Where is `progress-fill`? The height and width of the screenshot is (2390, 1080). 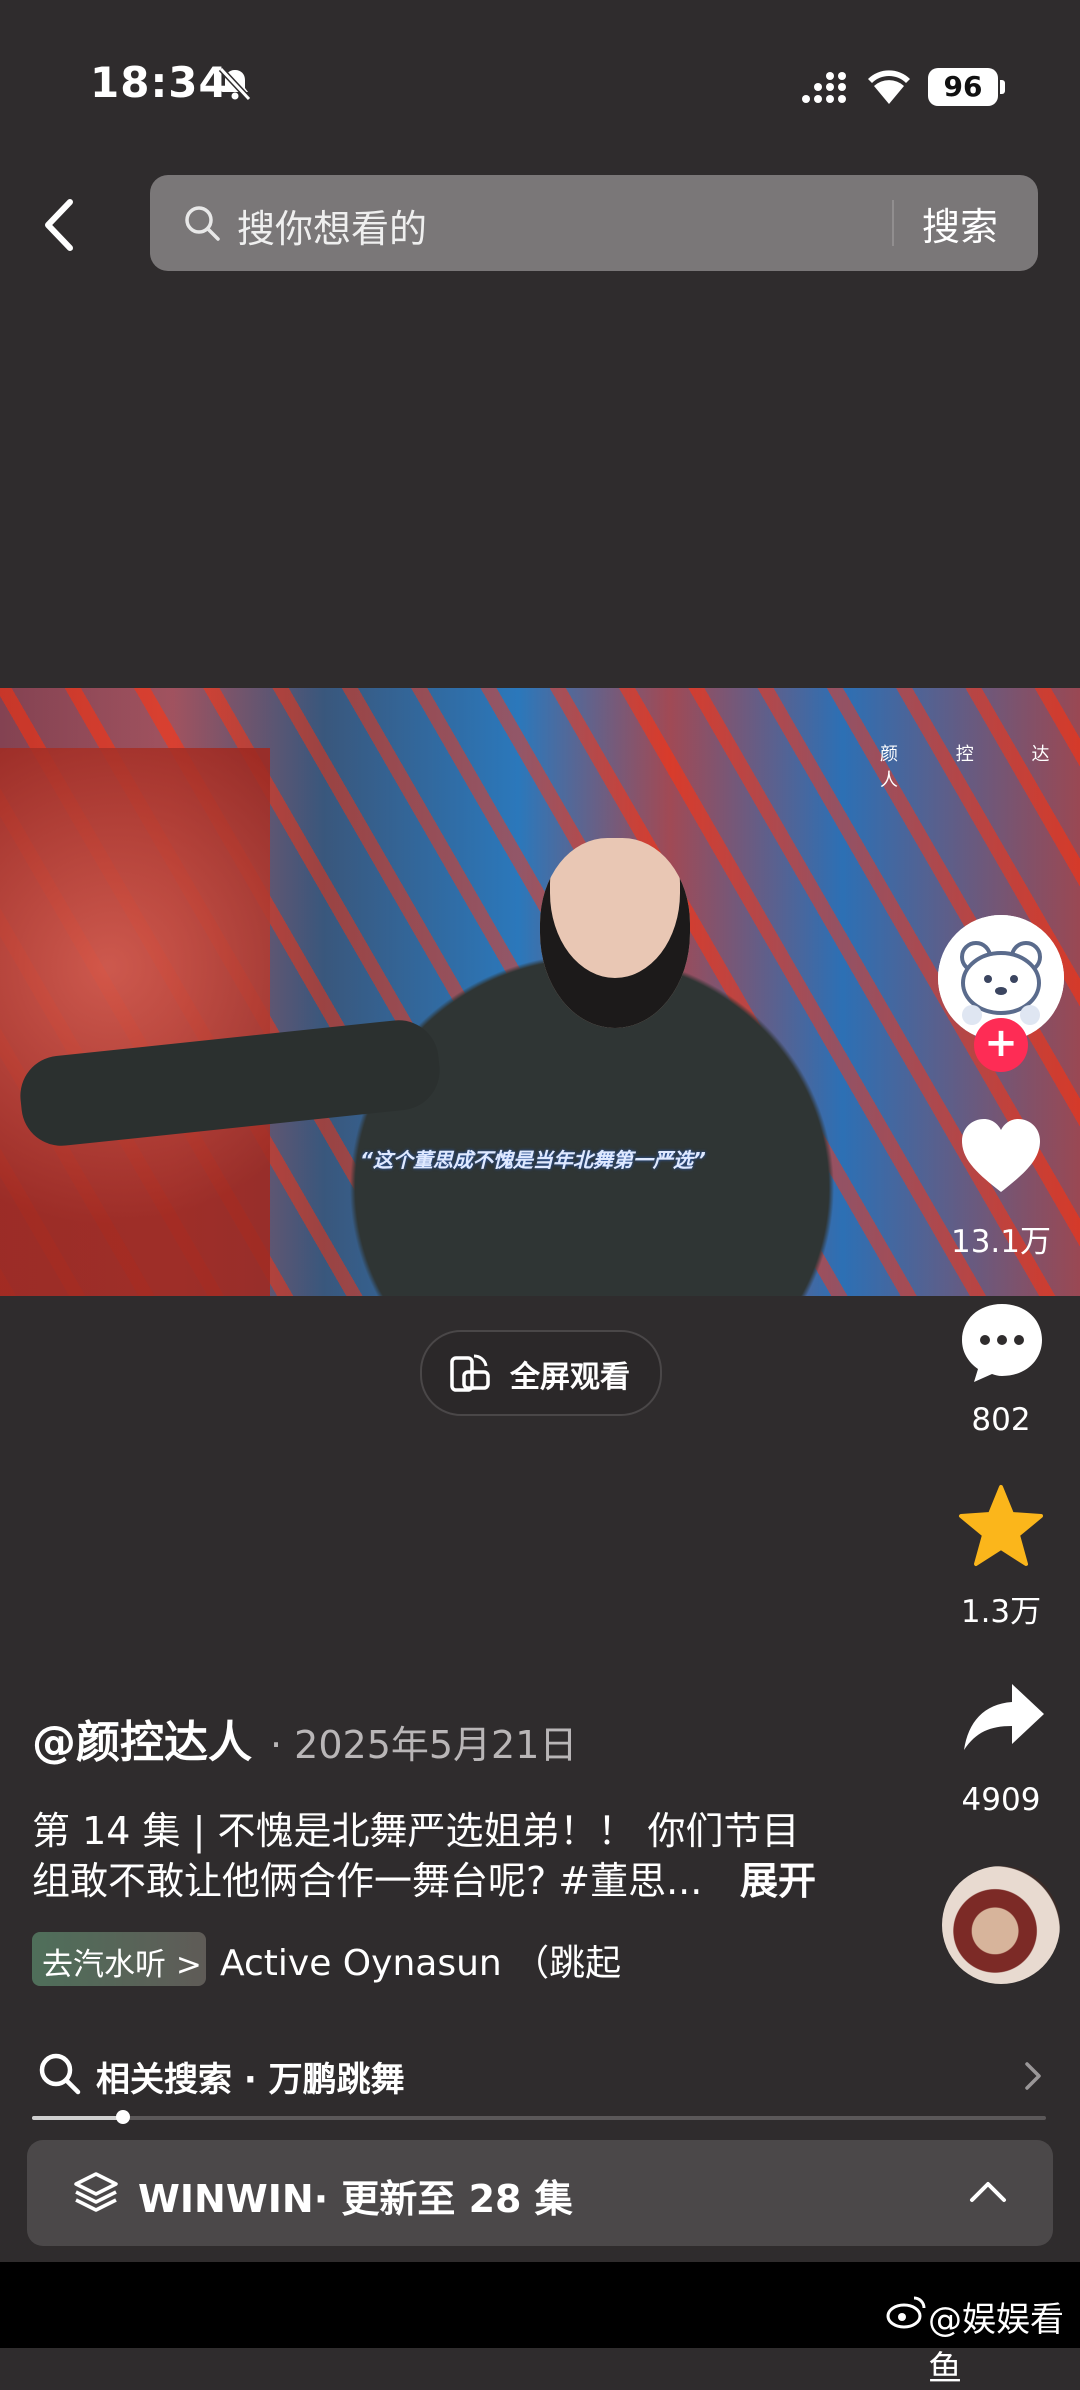 progress-fill is located at coordinates (78, 2118).